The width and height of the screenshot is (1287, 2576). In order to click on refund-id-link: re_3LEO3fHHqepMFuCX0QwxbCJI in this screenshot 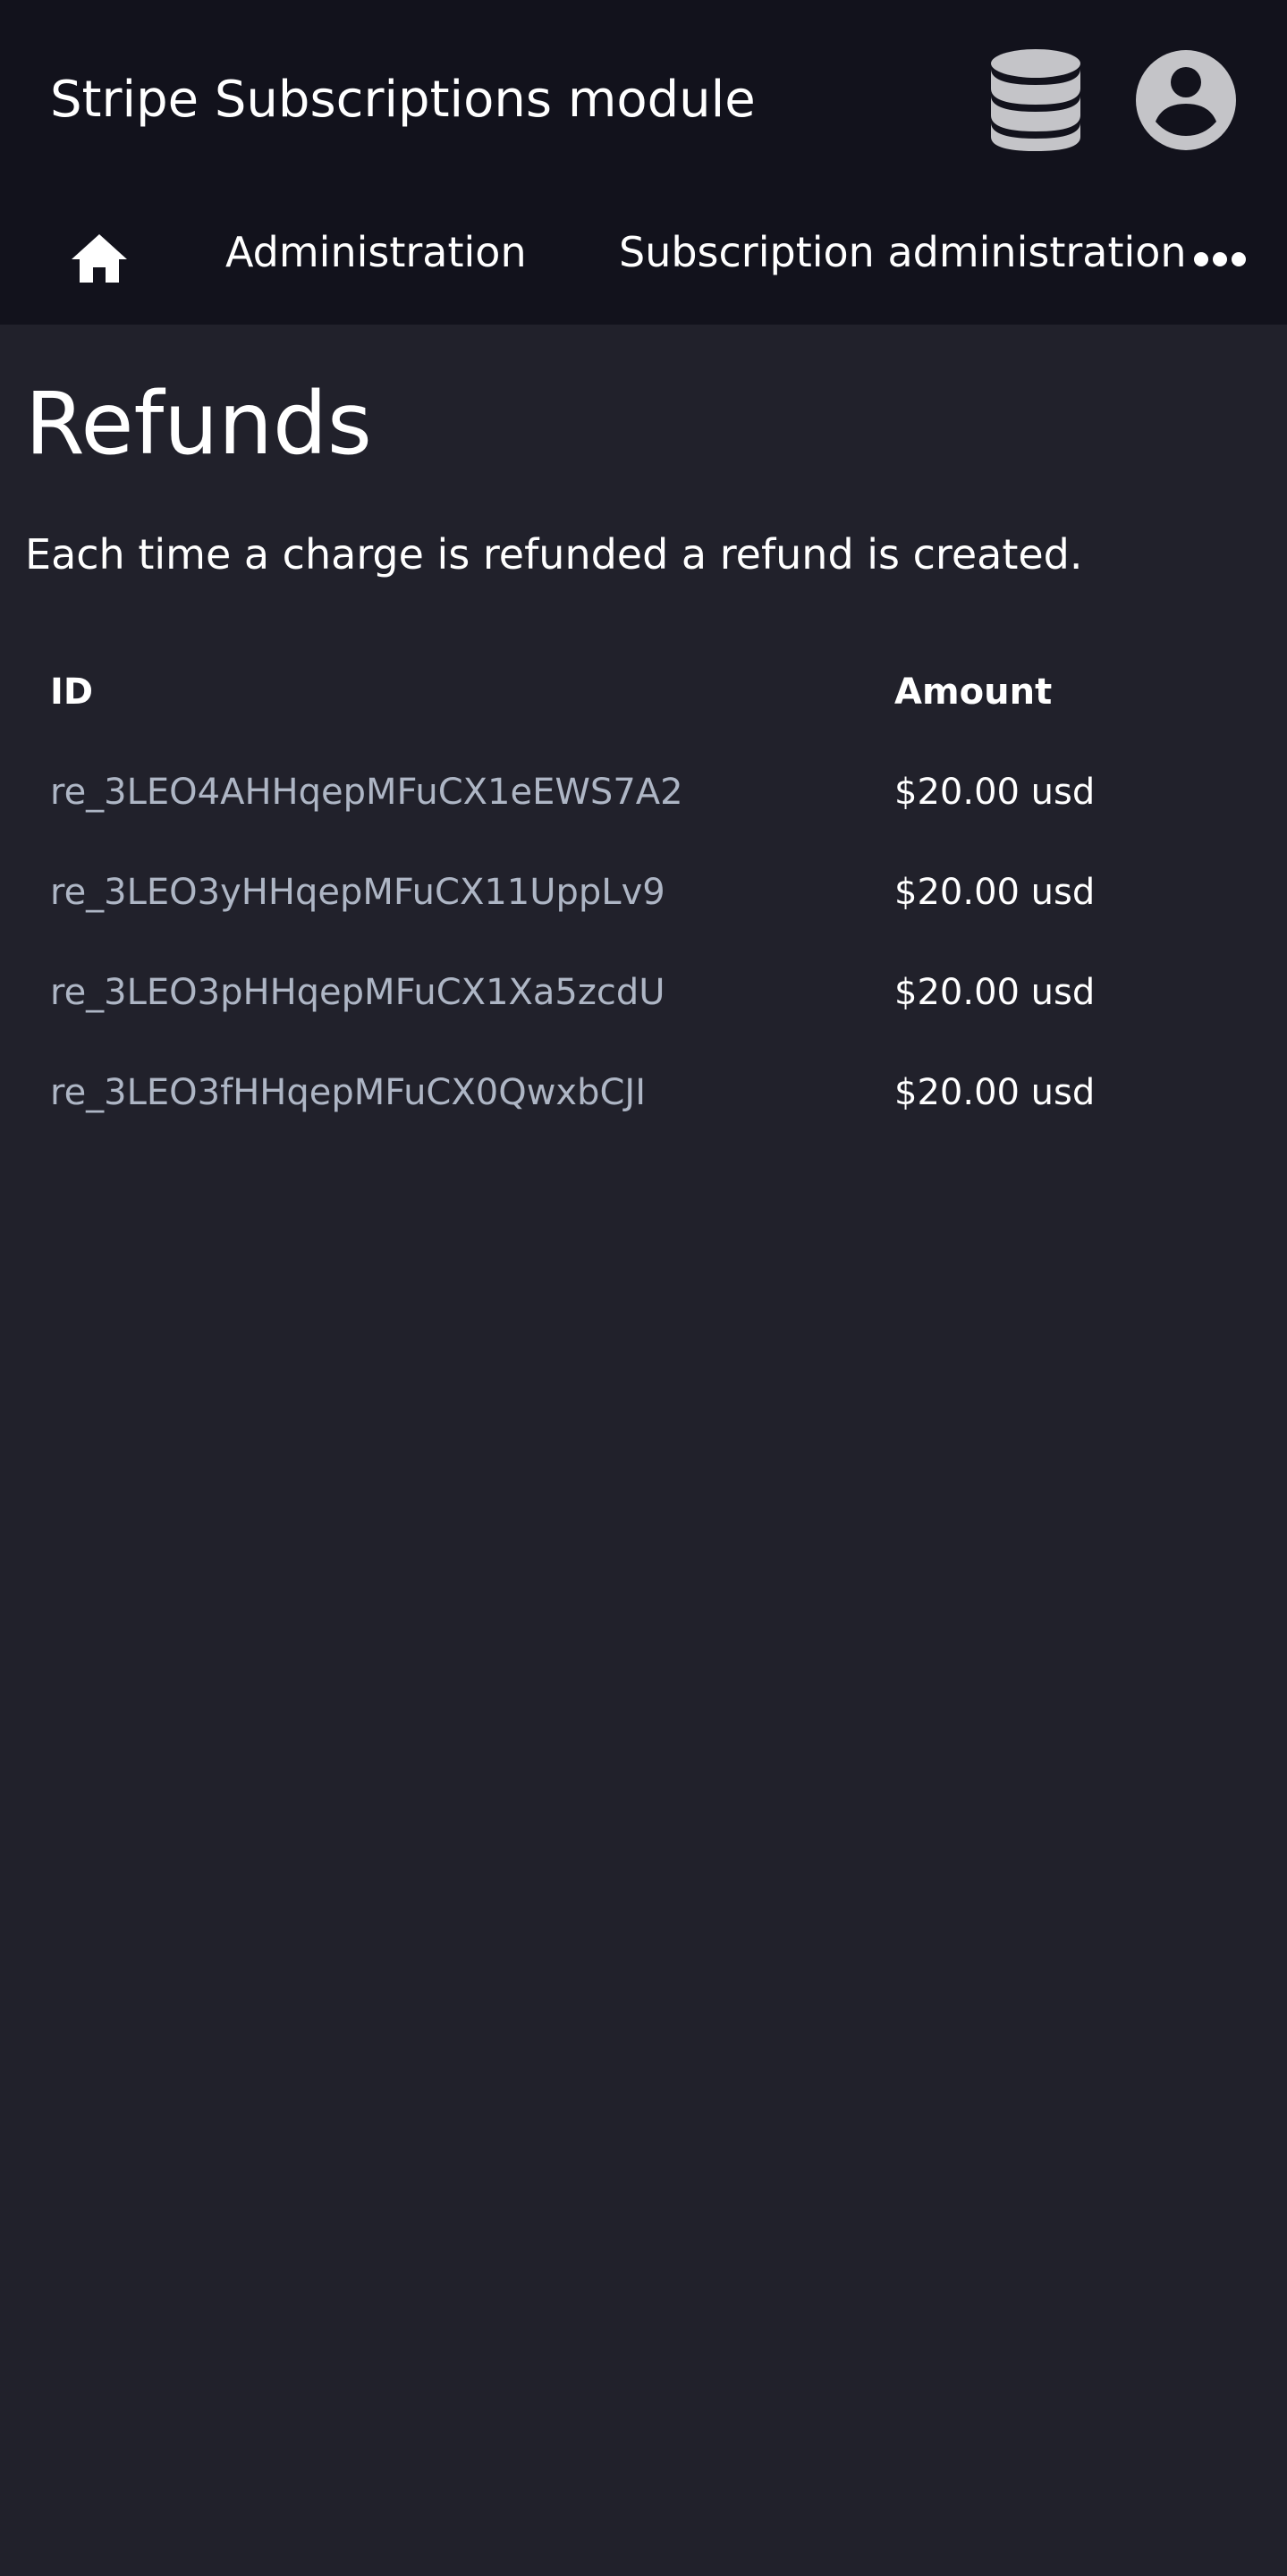, I will do `click(348, 1093)`.